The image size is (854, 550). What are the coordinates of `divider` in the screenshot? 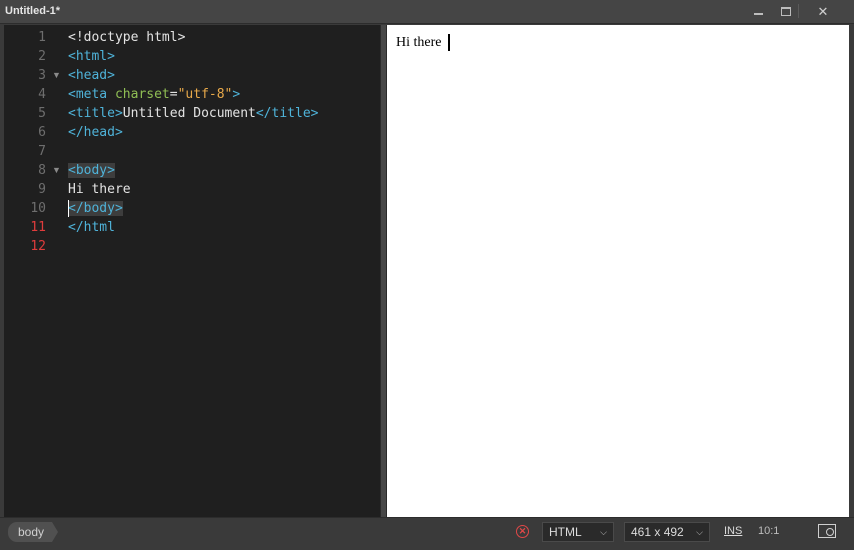 It's located at (798, 11).